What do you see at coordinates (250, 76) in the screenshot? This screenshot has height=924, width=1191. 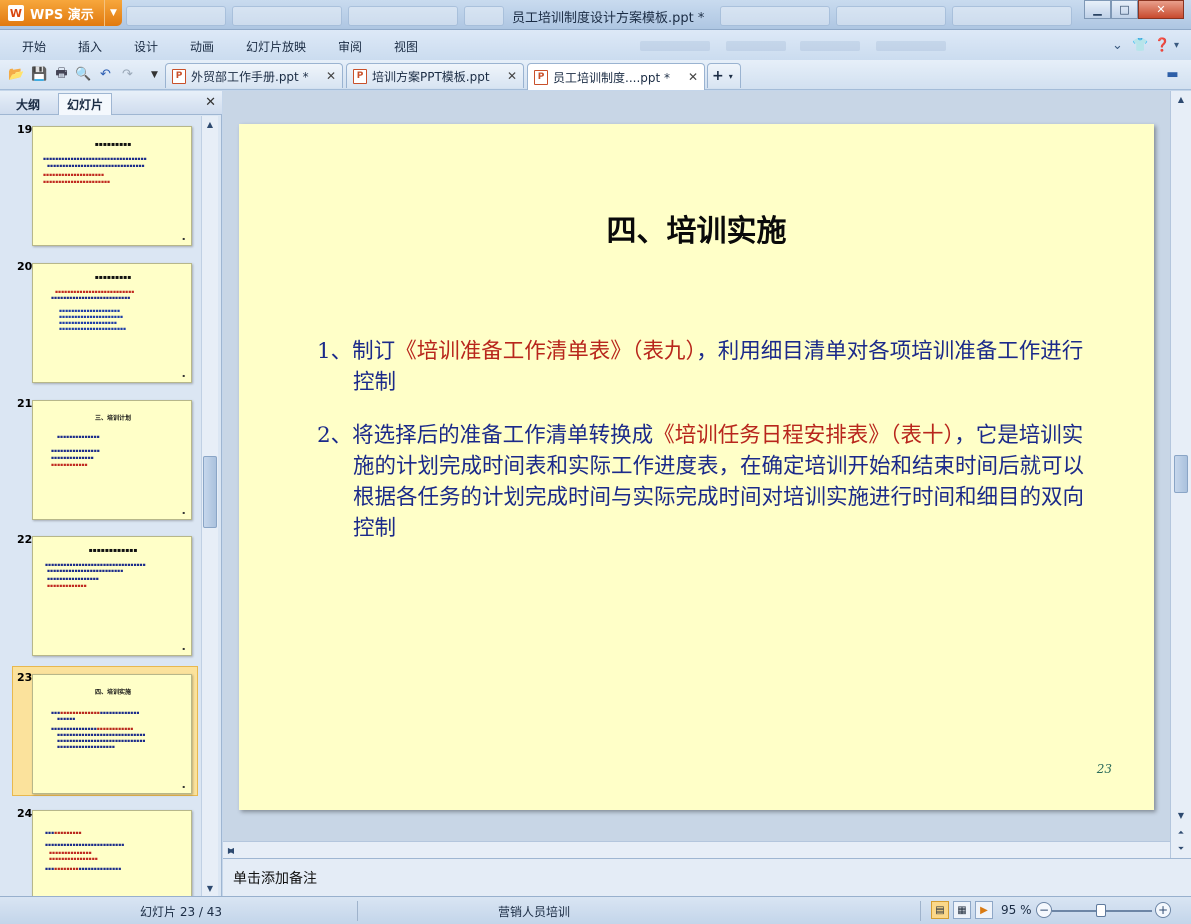 I see `doc-tab-label: 外贸部工作手册.ppt *` at bounding box center [250, 76].